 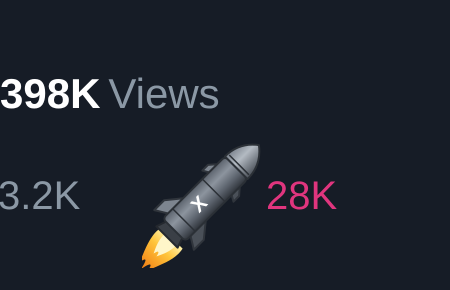 What do you see at coordinates (40, 196) in the screenshot?
I see `stat-left-count: 3.2K` at bounding box center [40, 196].